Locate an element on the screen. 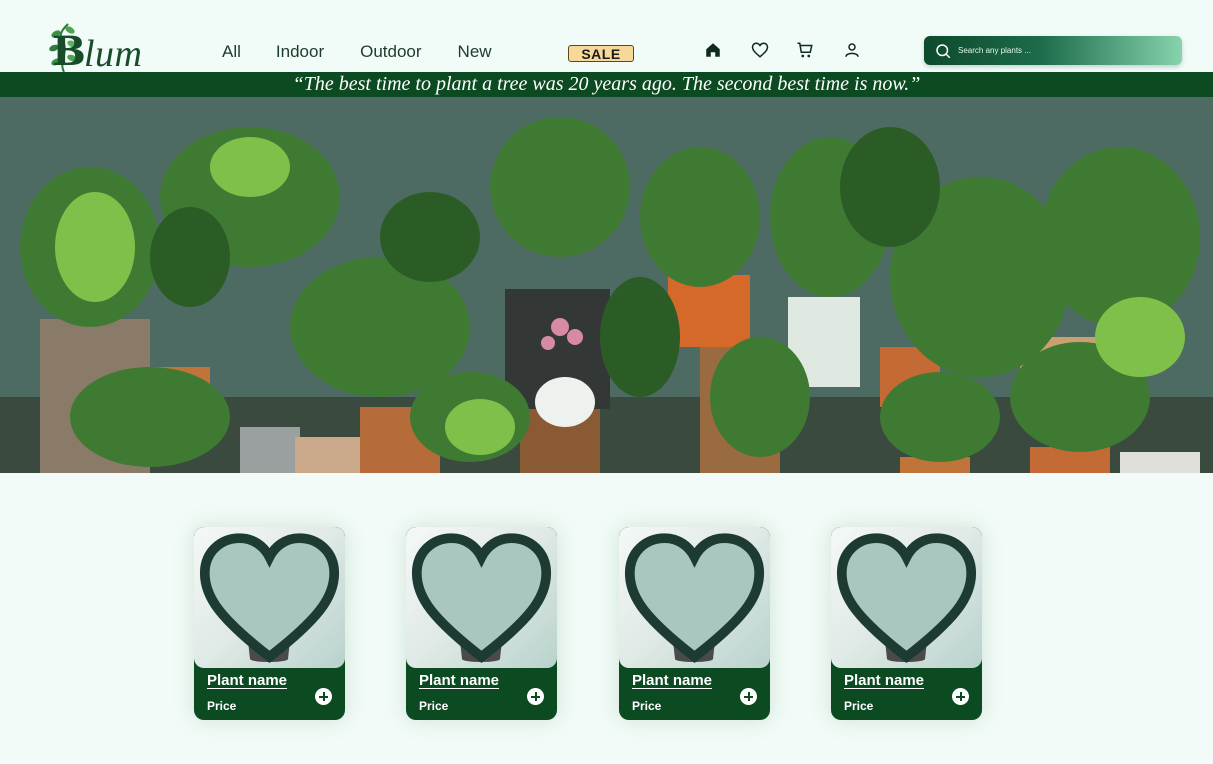 The height and width of the screenshot is (764, 1213). nav-item-new: New is located at coordinates (475, 52).